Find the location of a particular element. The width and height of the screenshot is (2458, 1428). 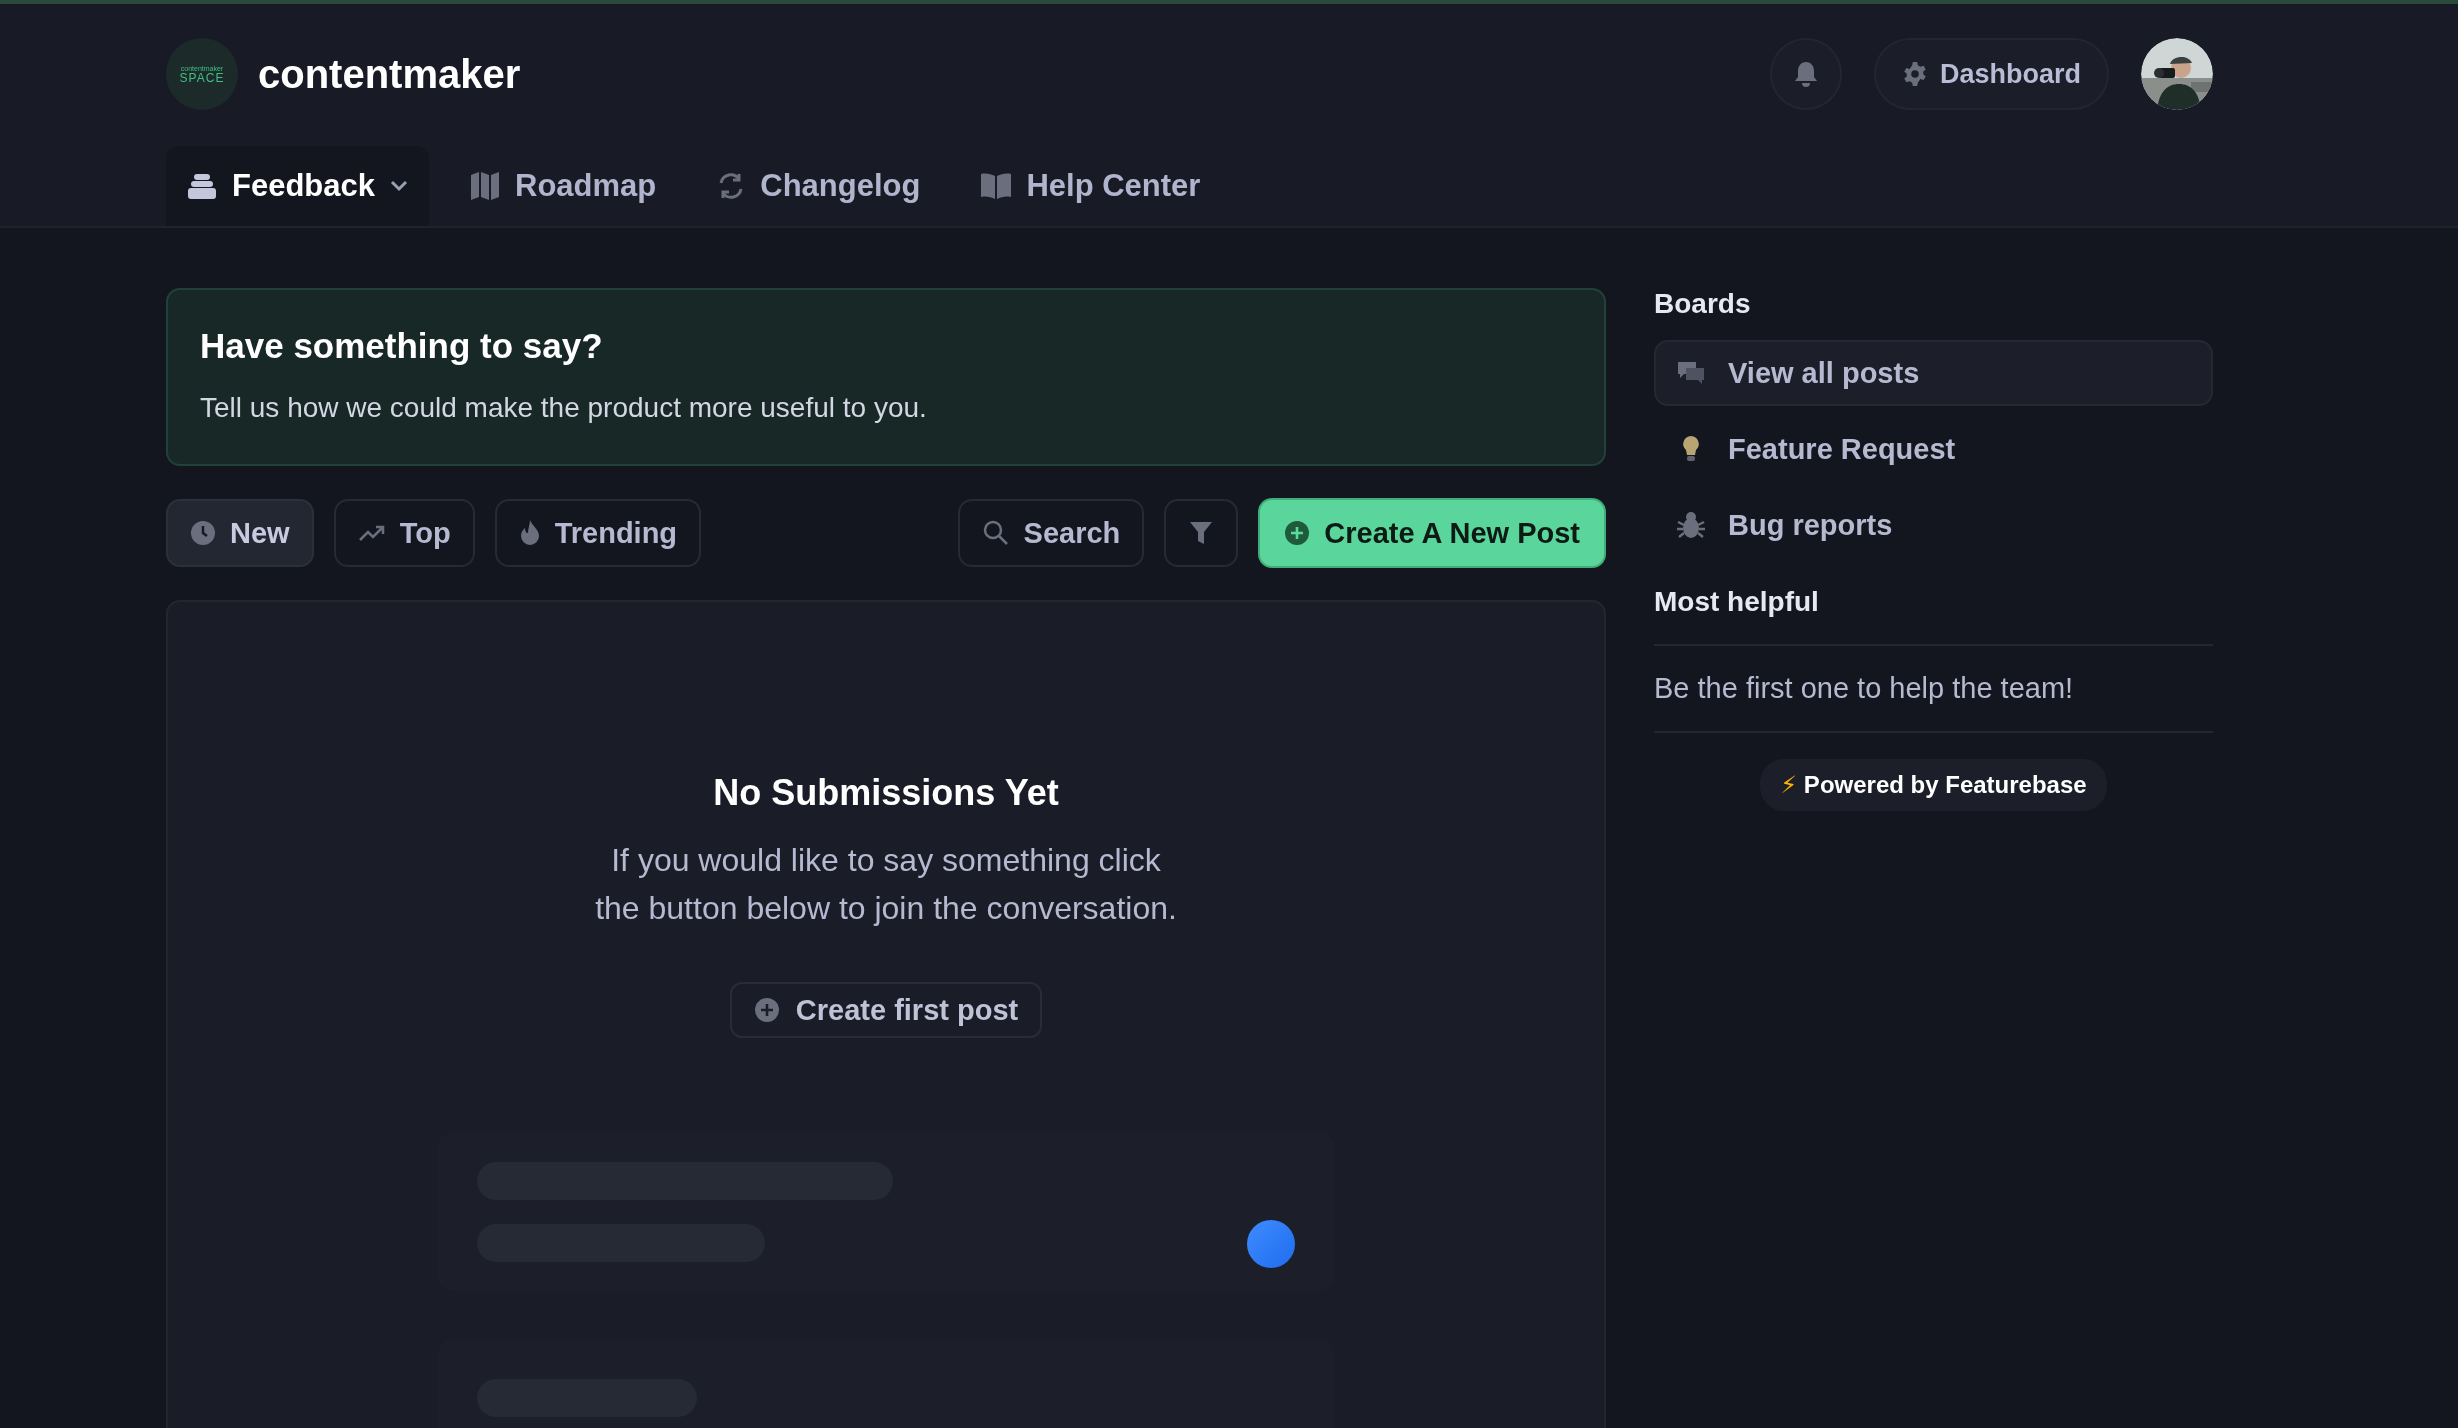

chevron-down-icon is located at coordinates (399, 186).